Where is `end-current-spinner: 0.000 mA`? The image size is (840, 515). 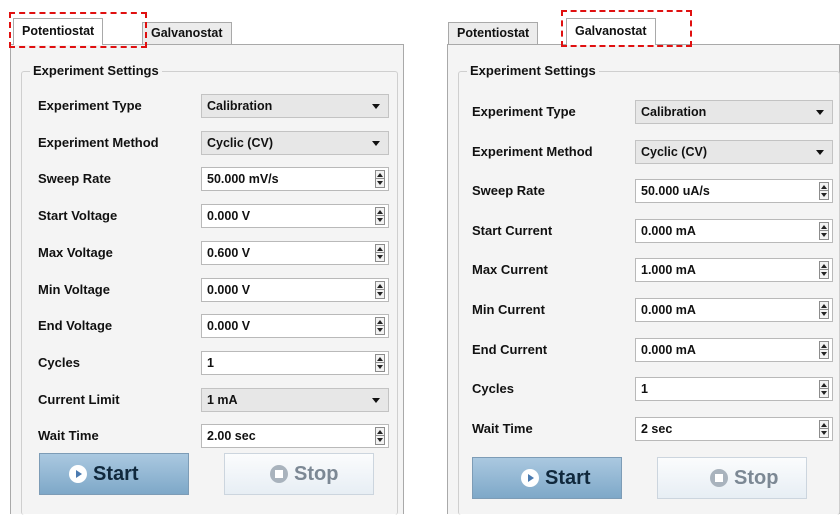
end-current-spinner: 0.000 mA is located at coordinates (734, 349).